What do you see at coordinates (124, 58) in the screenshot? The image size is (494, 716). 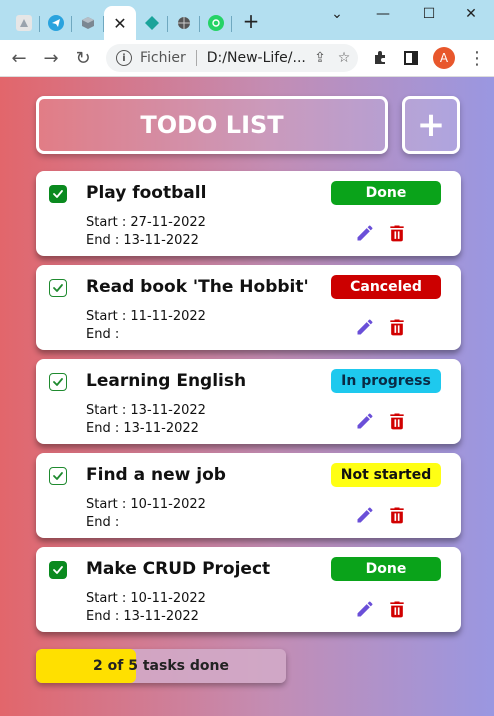 I see `site-info-icon: i` at bounding box center [124, 58].